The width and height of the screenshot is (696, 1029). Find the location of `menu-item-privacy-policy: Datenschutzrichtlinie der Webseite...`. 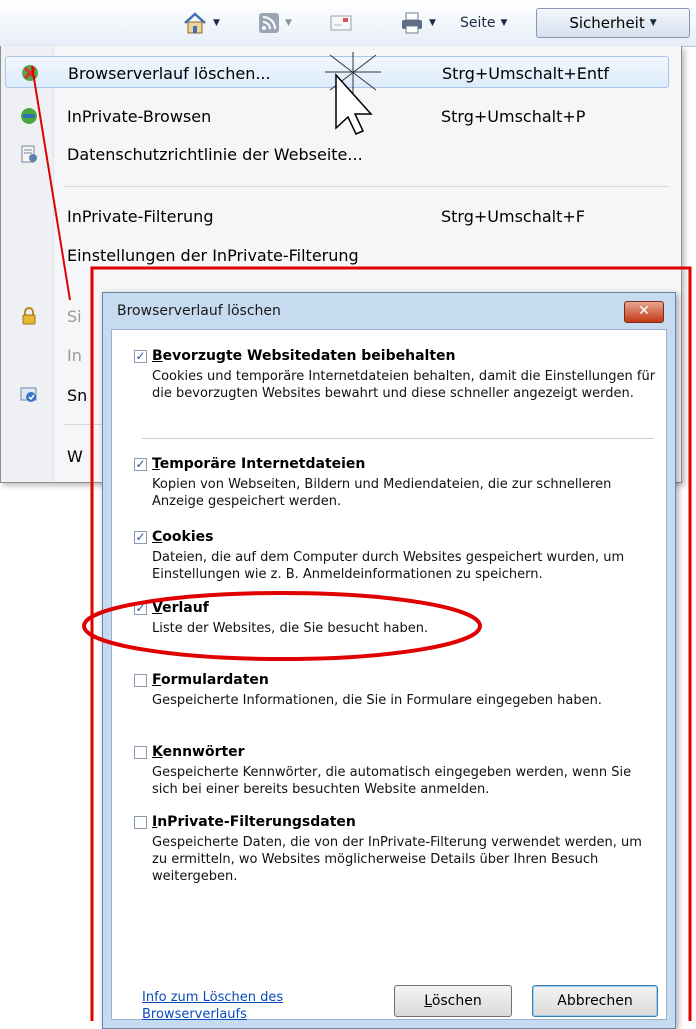

menu-item-privacy-policy: Datenschutzrichtlinie der Webseite... is located at coordinates (337, 154).